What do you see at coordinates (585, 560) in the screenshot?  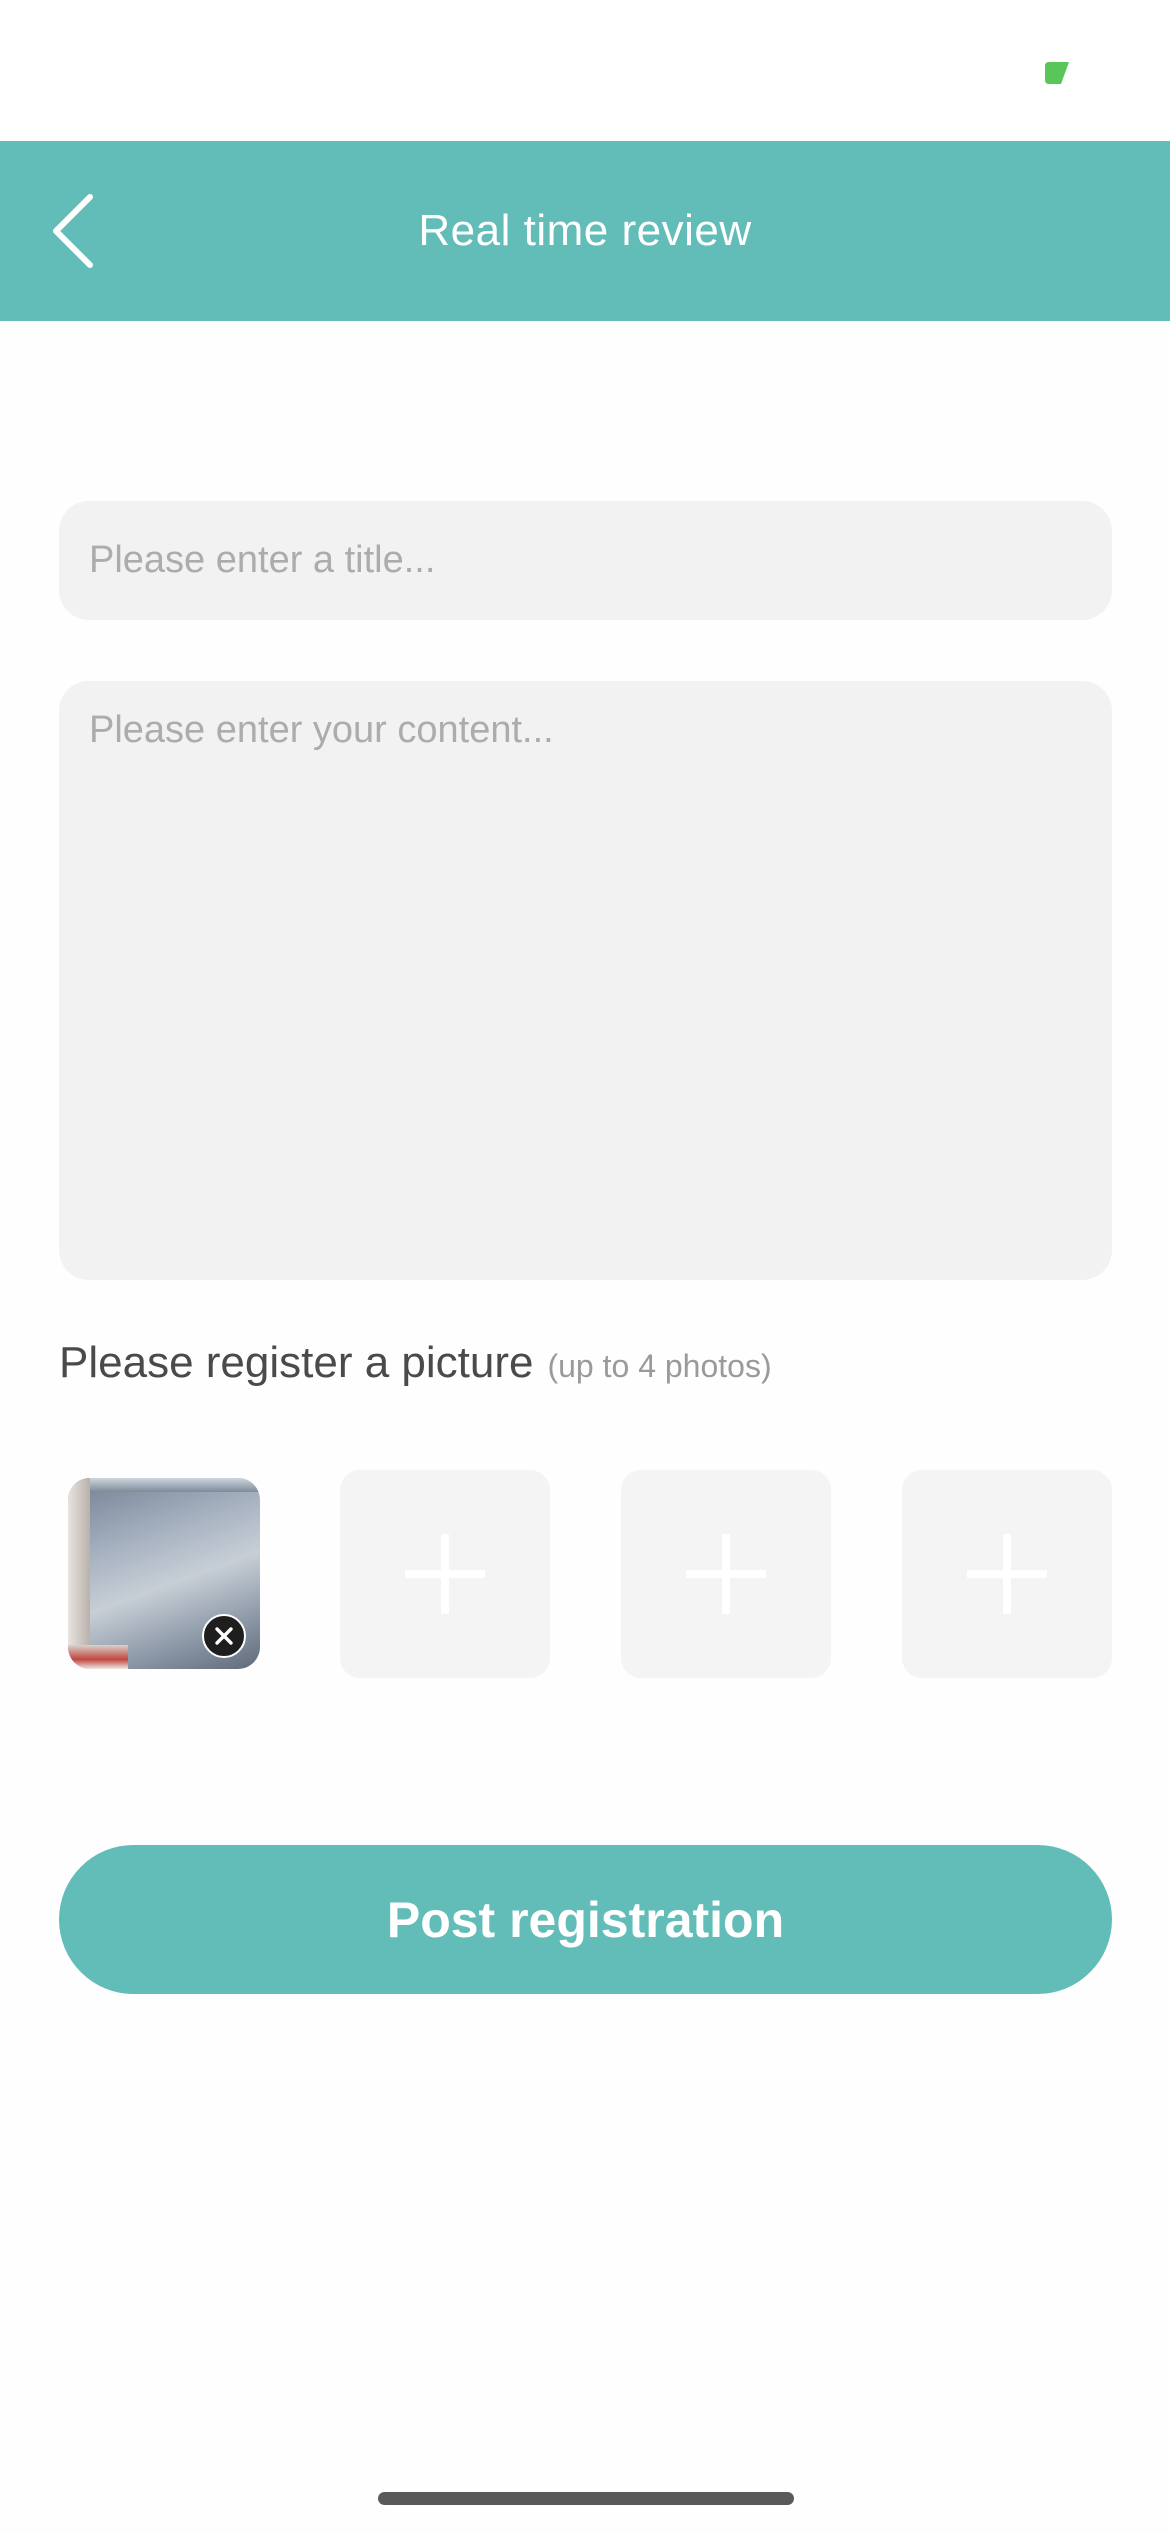 I see `title-input` at bounding box center [585, 560].